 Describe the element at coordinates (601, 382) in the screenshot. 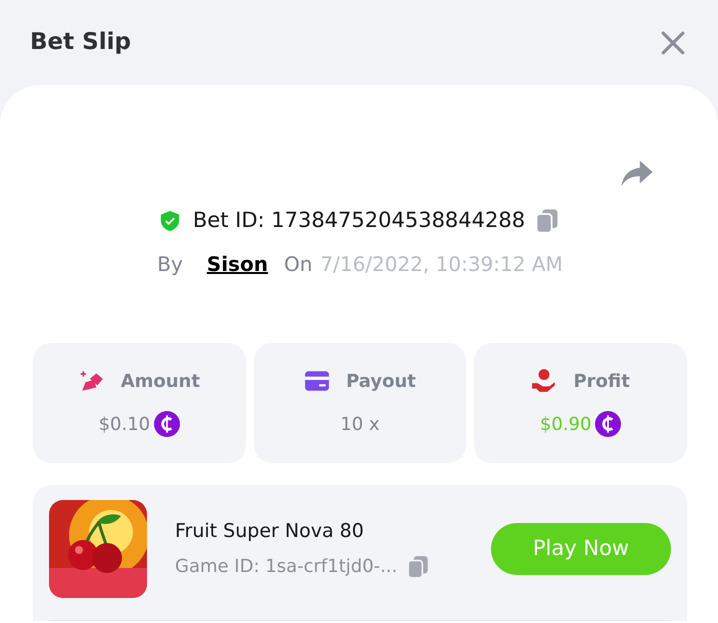

I see `stat-label: Profit` at that location.